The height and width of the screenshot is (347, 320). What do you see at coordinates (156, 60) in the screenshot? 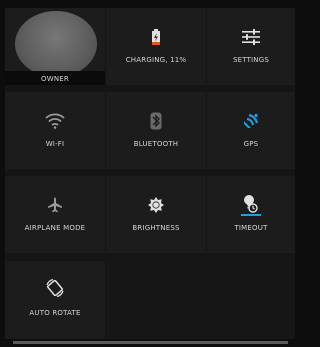
I see `charging-label: CHARGING, 11%` at bounding box center [156, 60].